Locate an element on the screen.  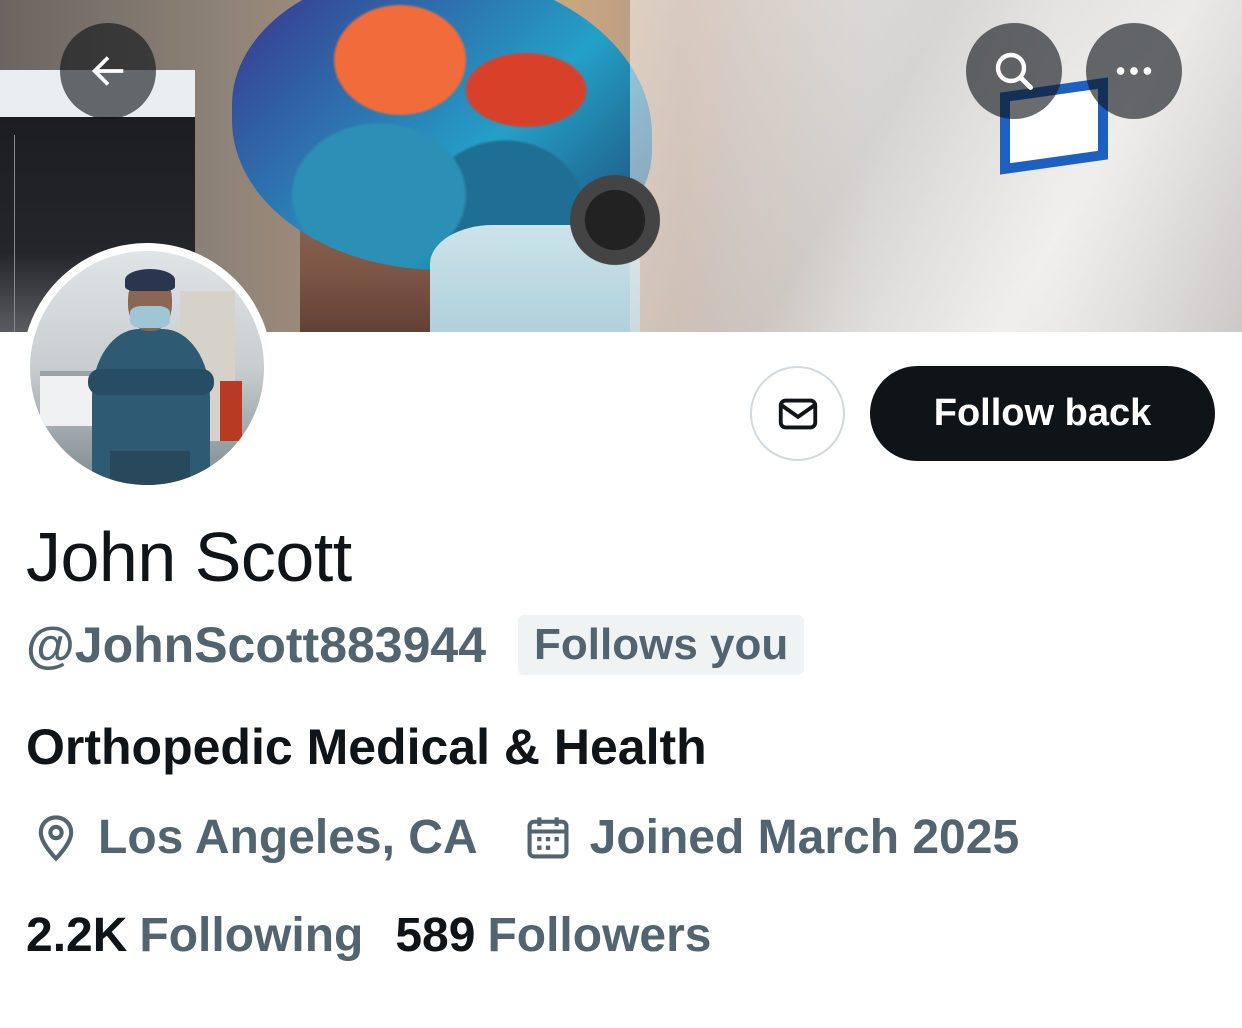
handle-row: @JohnScott883944 Follows you is located at coordinates (415, 645).